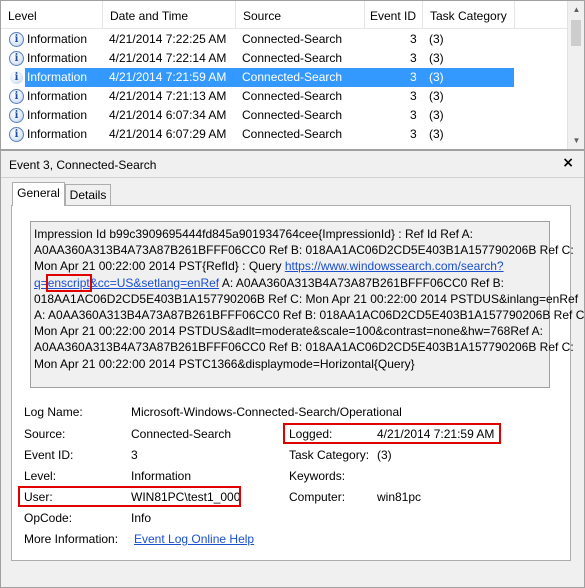 This screenshot has height=588, width=585. What do you see at coordinates (129, 496) in the screenshot?
I see `user-highlight-box` at bounding box center [129, 496].